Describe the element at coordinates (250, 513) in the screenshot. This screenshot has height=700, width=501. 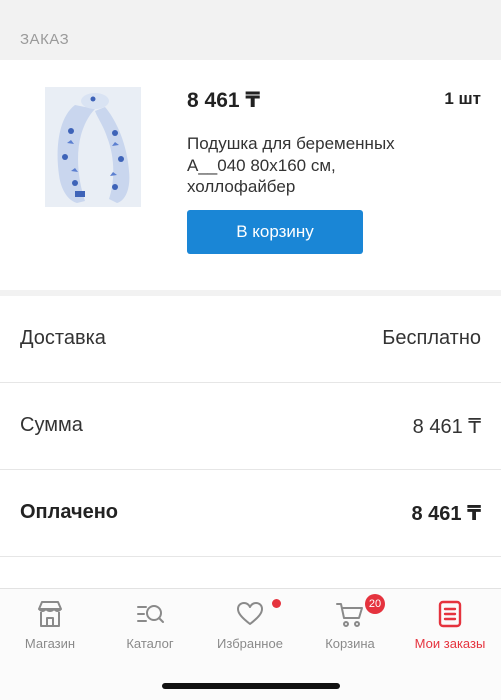
I see `paid-row: Оплачено 8 461 ₸` at that location.